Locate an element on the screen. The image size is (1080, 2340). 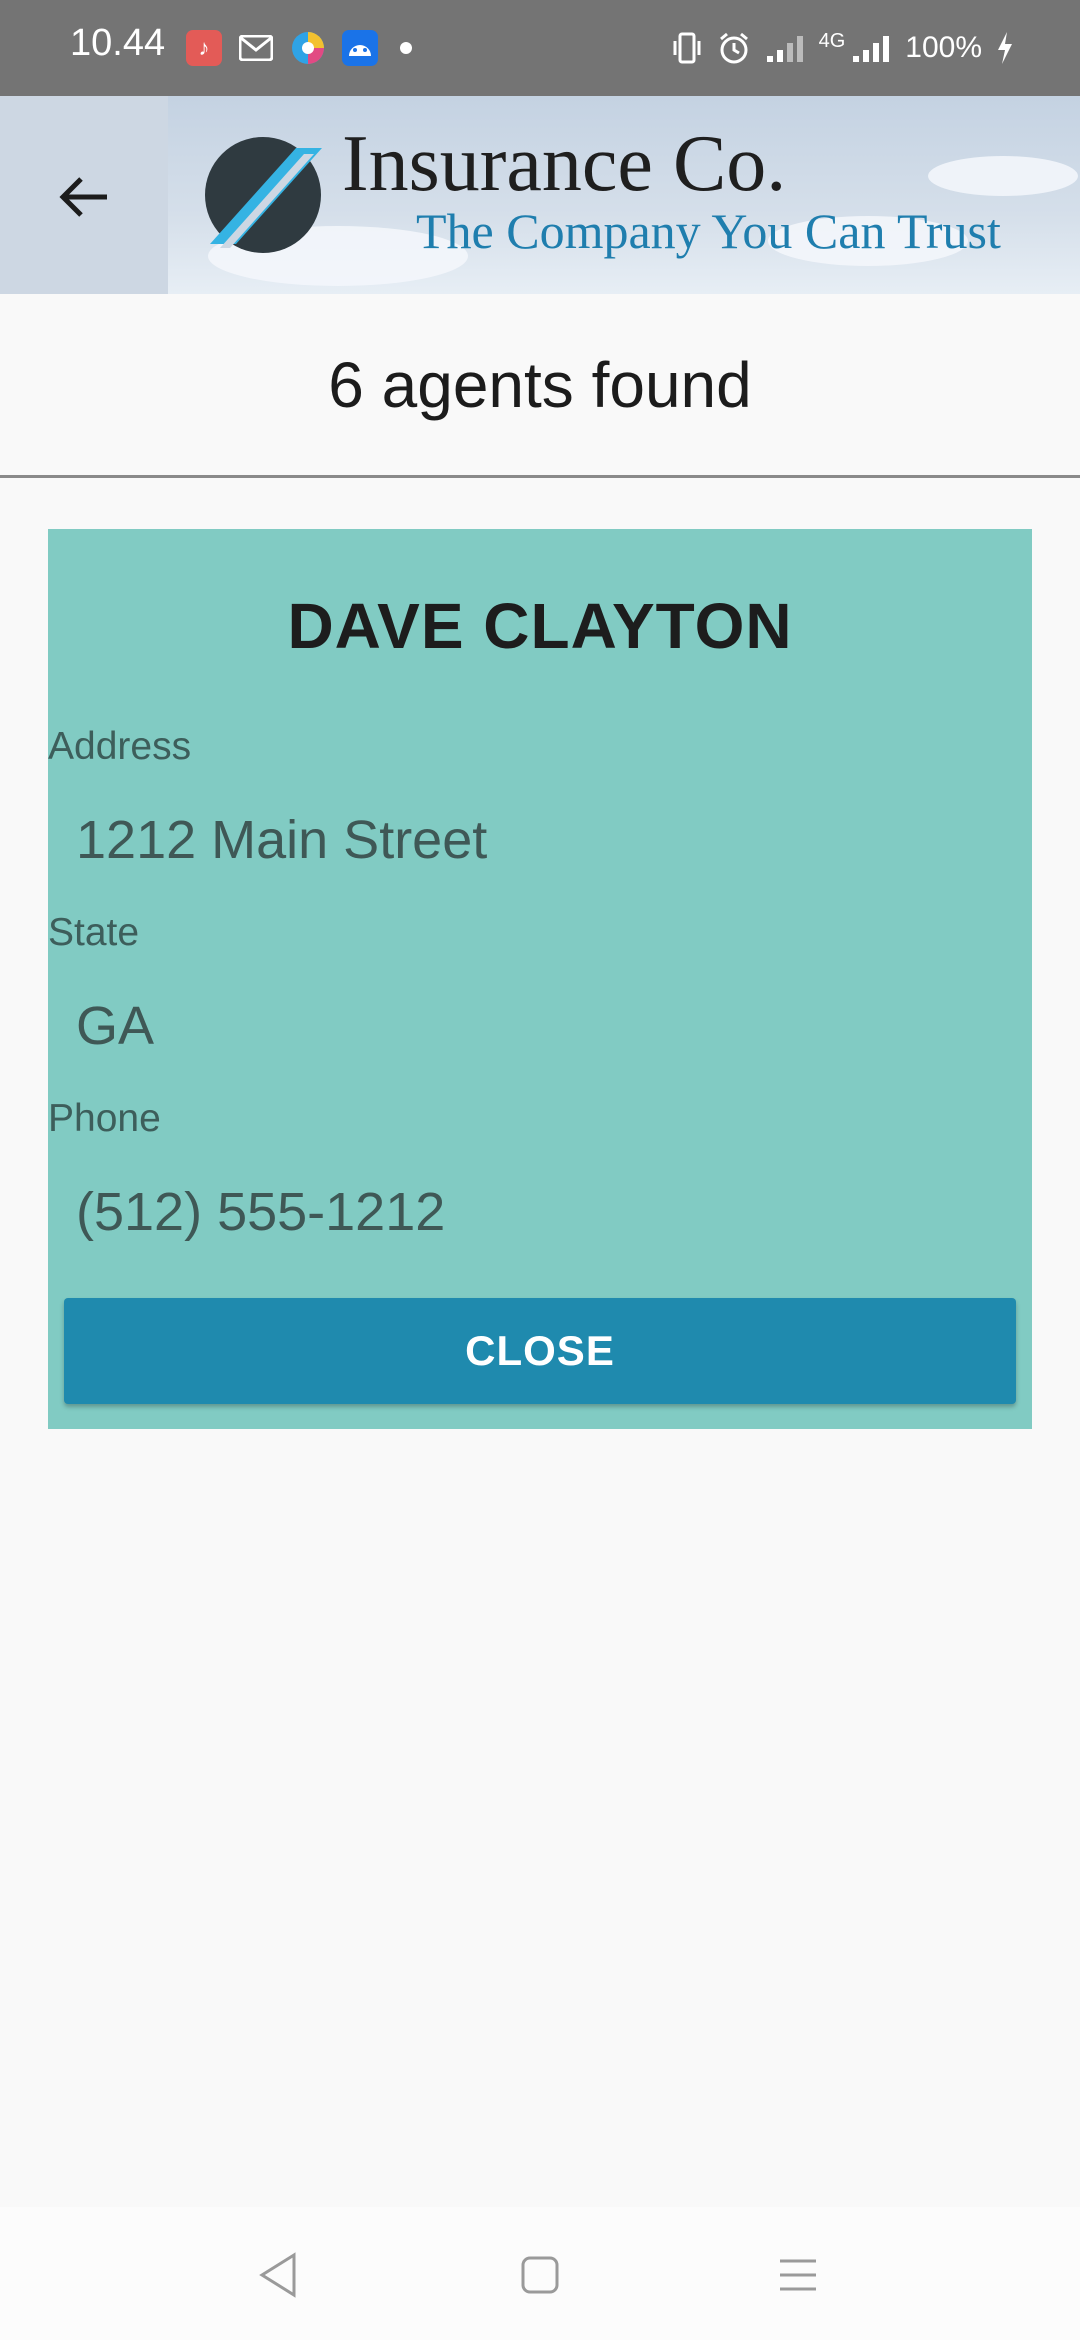
state-label: State is located at coordinates (94, 932).